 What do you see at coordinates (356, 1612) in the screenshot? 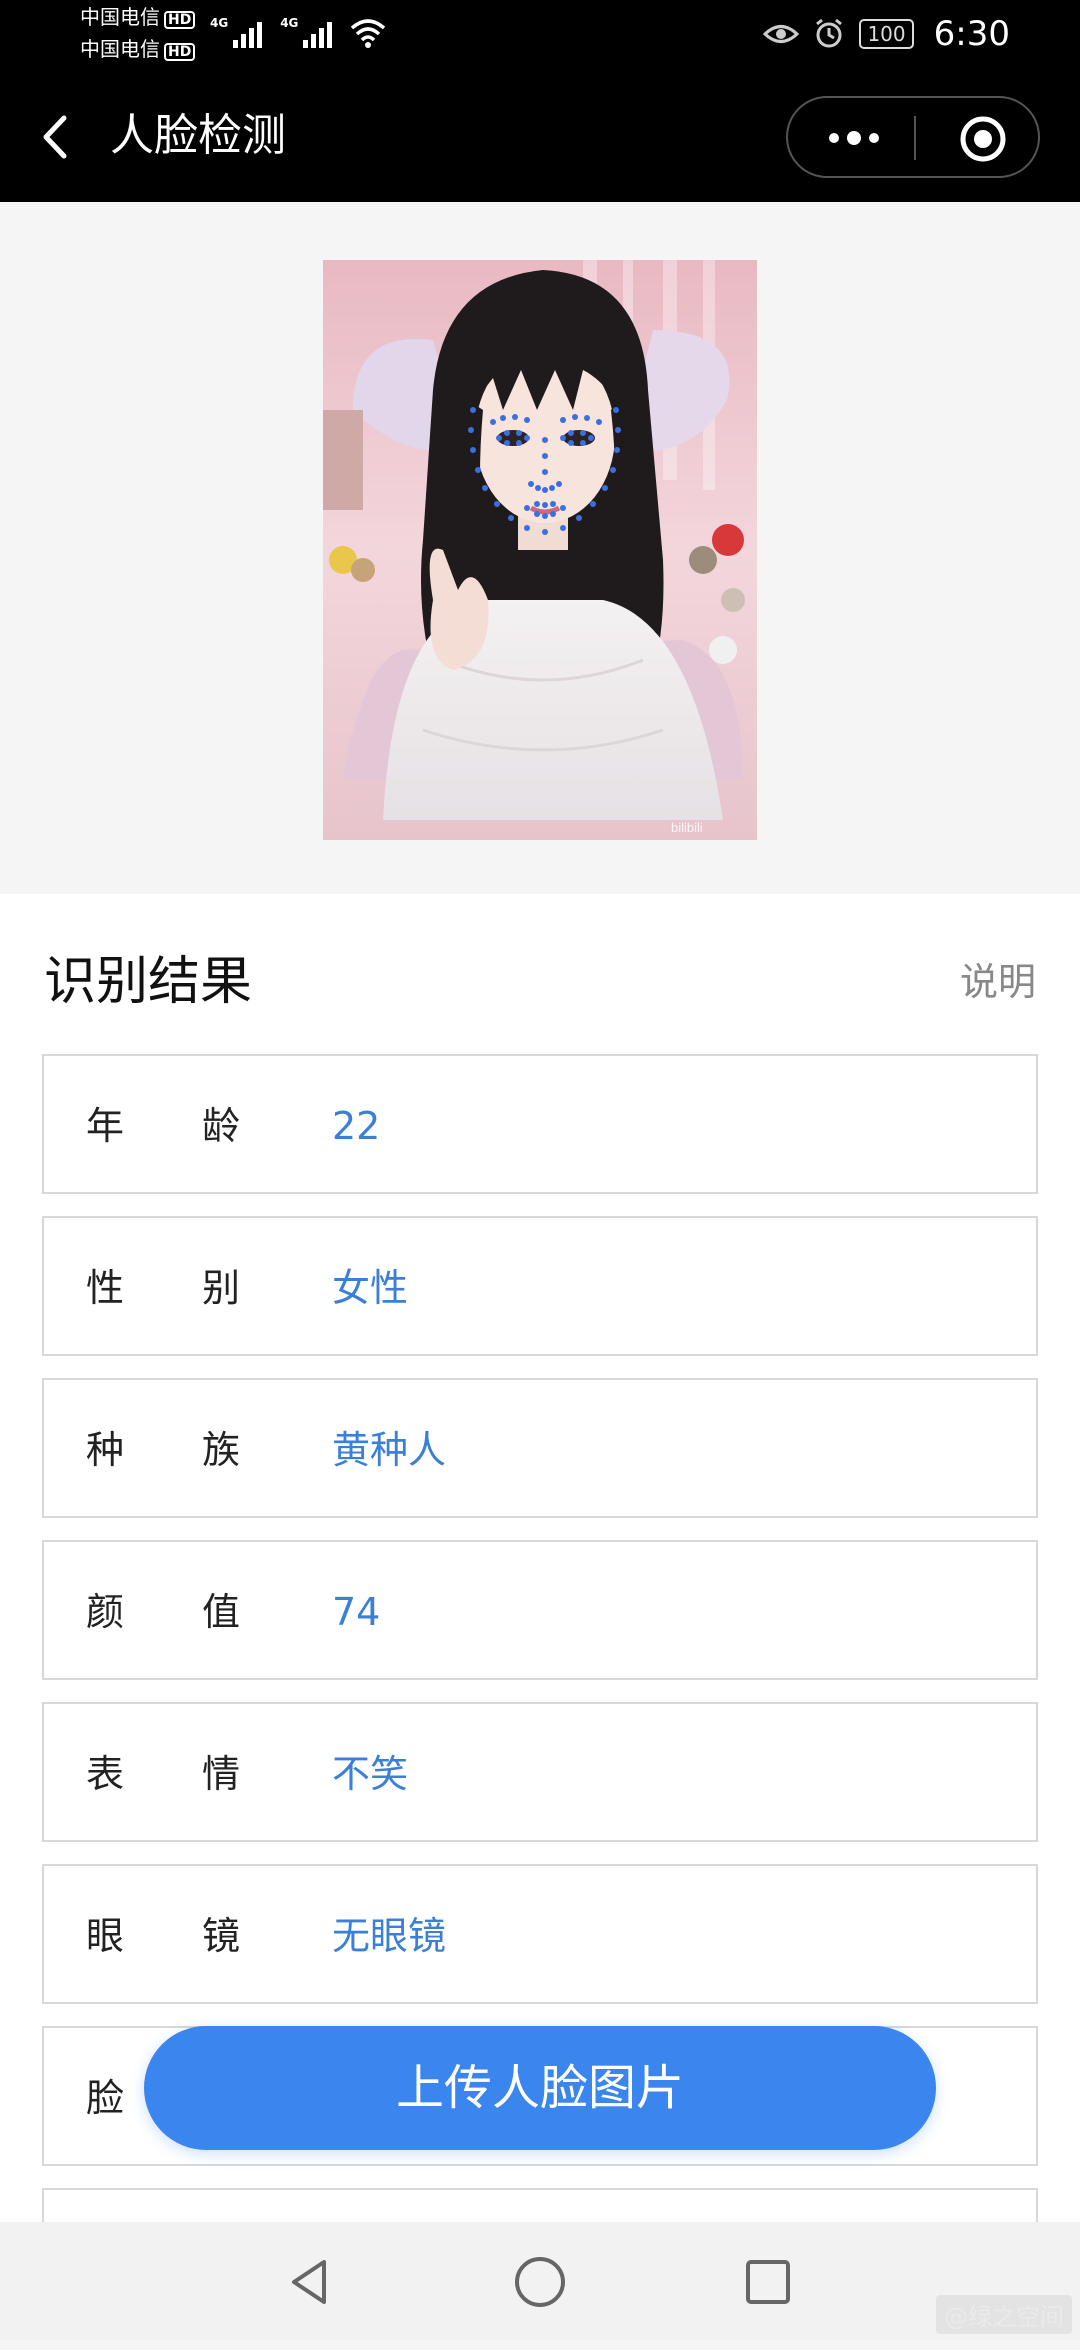
I see `row-value: 74` at bounding box center [356, 1612].